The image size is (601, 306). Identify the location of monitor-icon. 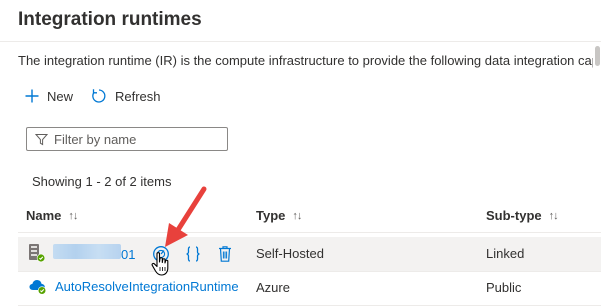
(161, 254).